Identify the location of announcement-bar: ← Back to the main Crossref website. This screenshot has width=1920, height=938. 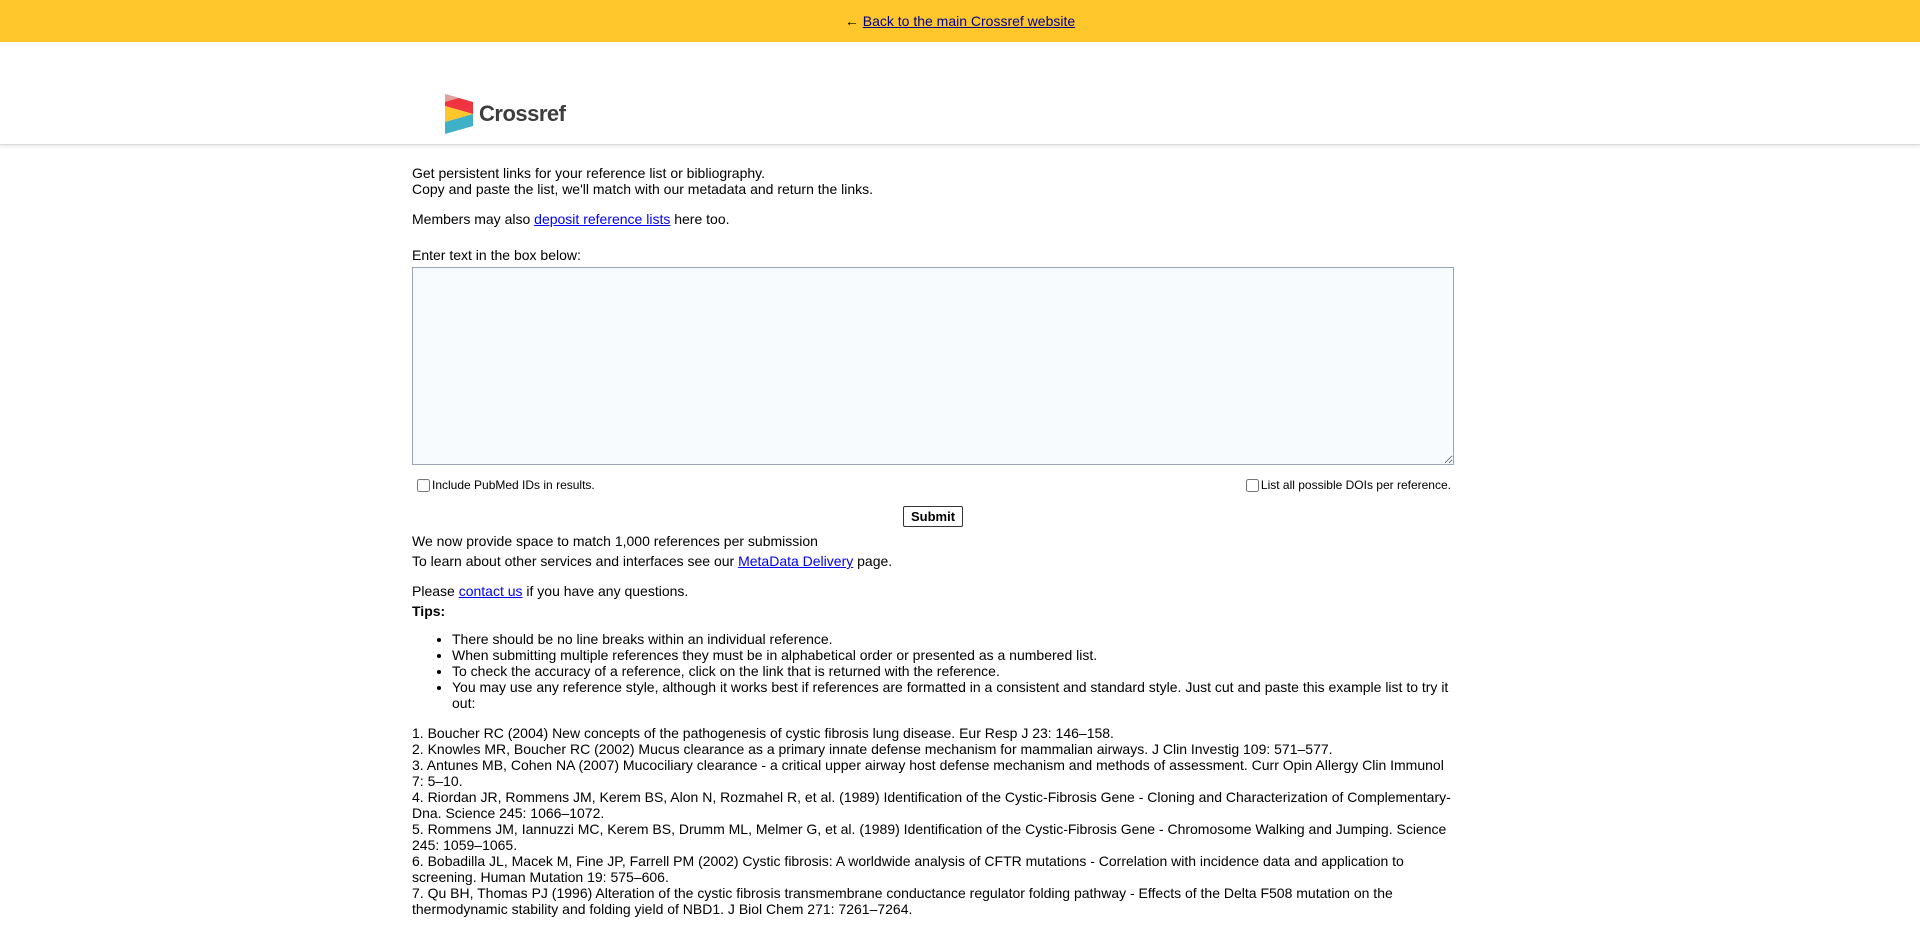
(960, 21).